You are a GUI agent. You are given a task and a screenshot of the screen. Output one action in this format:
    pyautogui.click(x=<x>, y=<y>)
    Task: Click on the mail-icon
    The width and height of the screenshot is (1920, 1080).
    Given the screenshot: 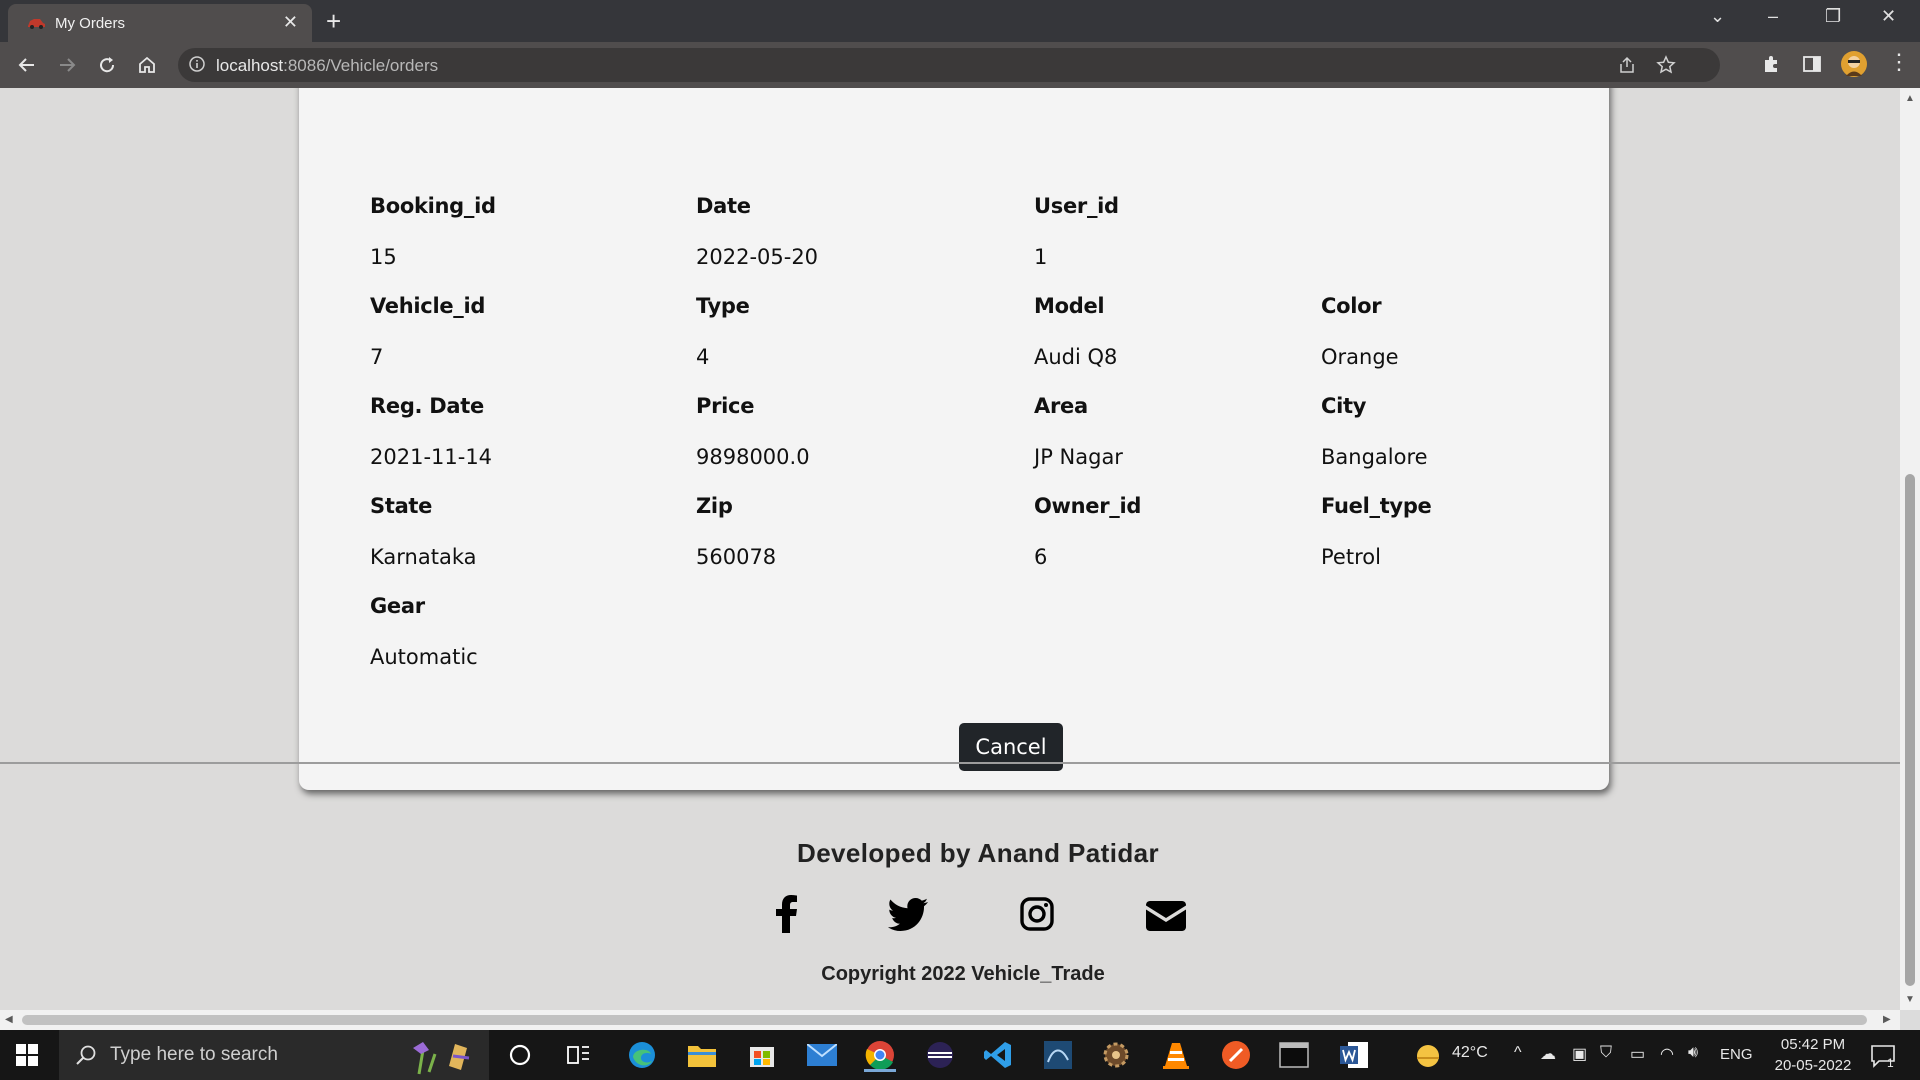 What is the action you would take?
    pyautogui.click(x=822, y=1055)
    